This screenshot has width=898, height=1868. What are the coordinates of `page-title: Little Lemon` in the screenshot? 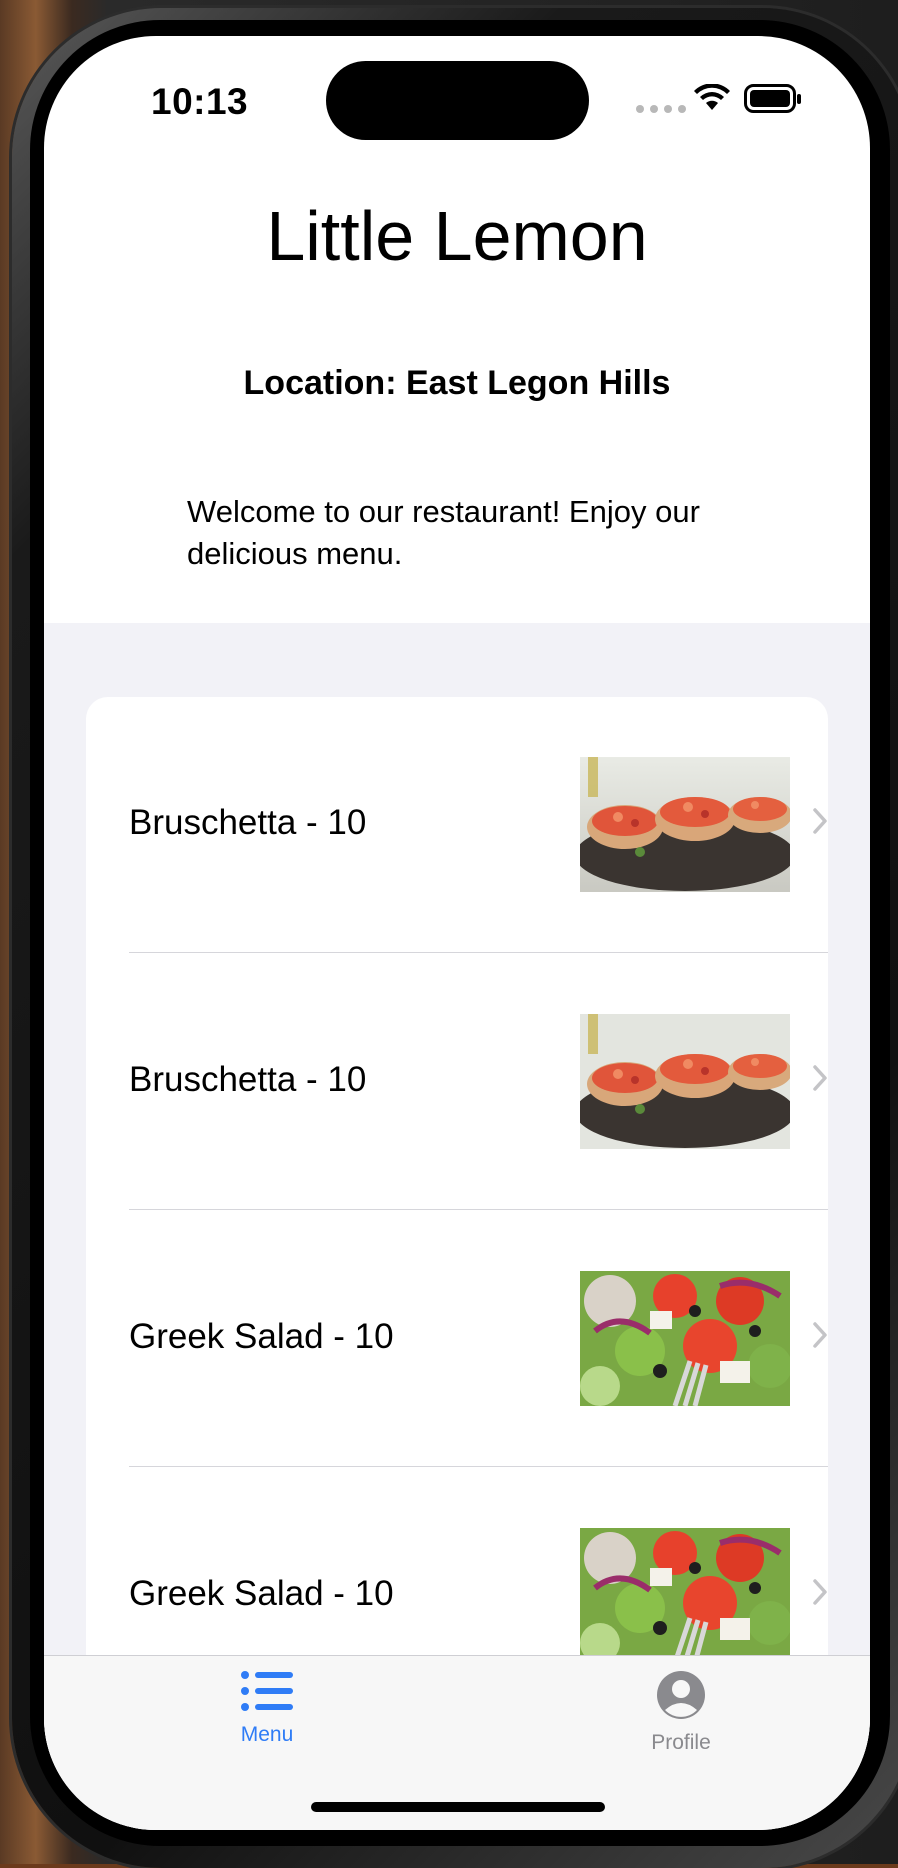 It's located at (457, 236).